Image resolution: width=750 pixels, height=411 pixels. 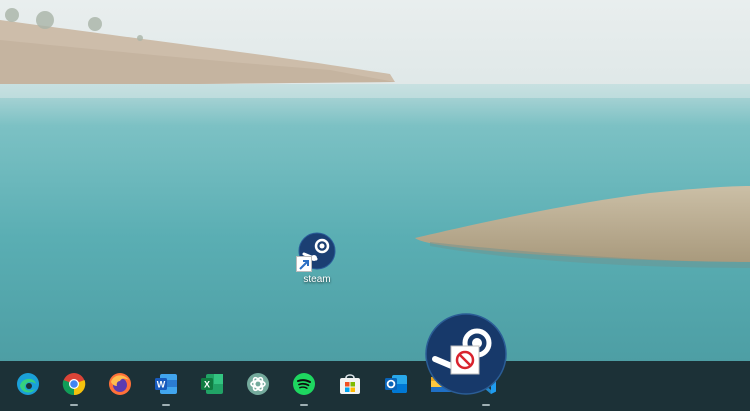 I want to click on taskbar-spotify-button, so click(x=304, y=386).